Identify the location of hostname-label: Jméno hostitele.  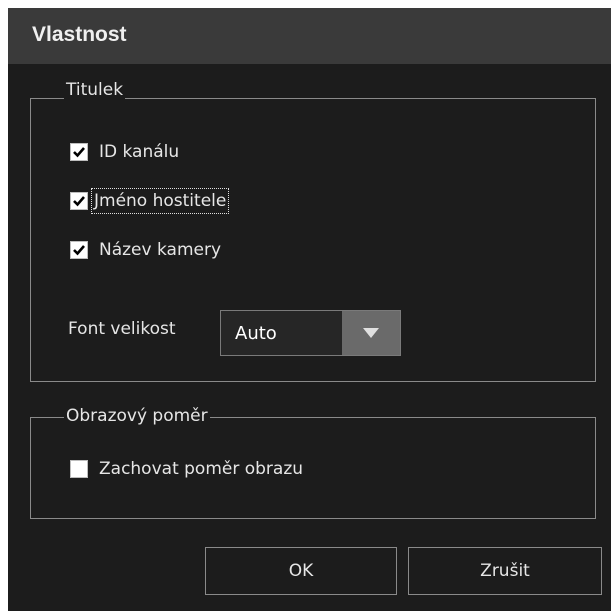
(160, 201).